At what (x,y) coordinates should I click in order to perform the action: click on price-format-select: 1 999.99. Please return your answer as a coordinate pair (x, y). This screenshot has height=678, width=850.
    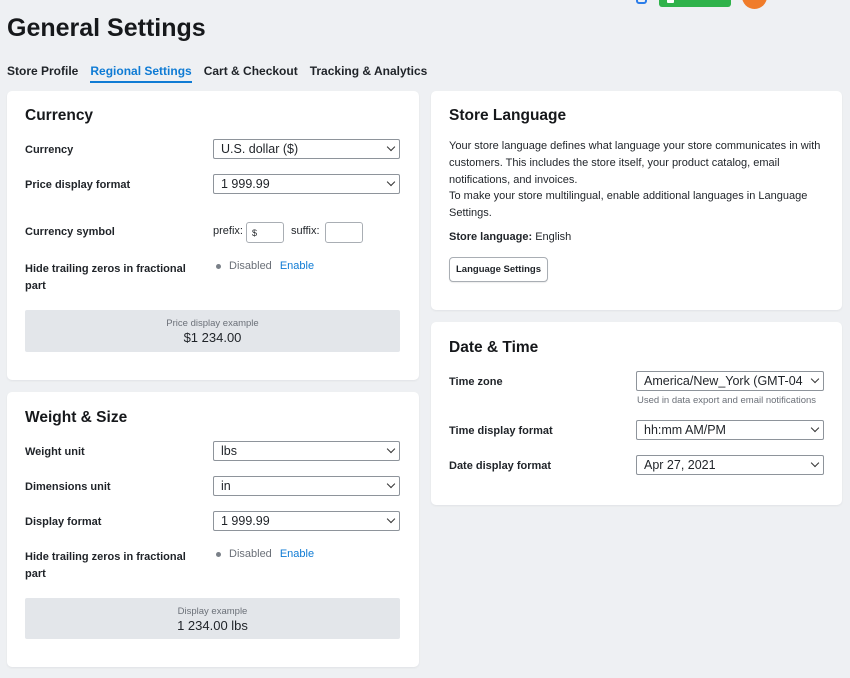
    Looking at the image, I should click on (306, 184).